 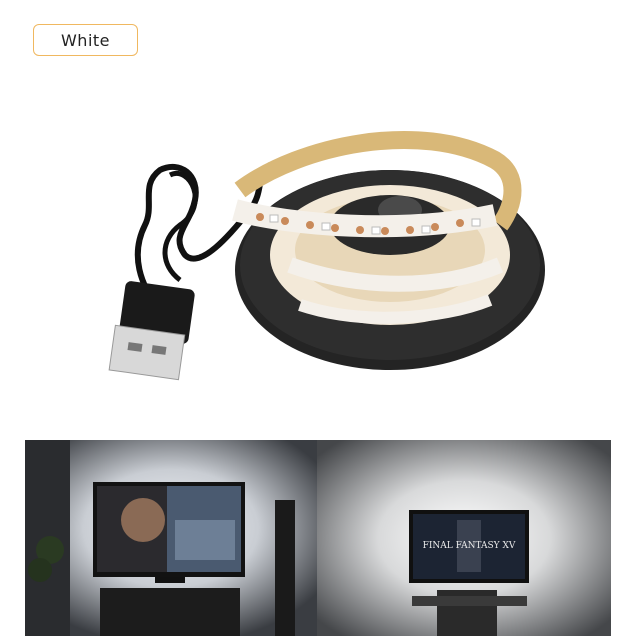 I want to click on usb-plug, so click(x=151, y=331).